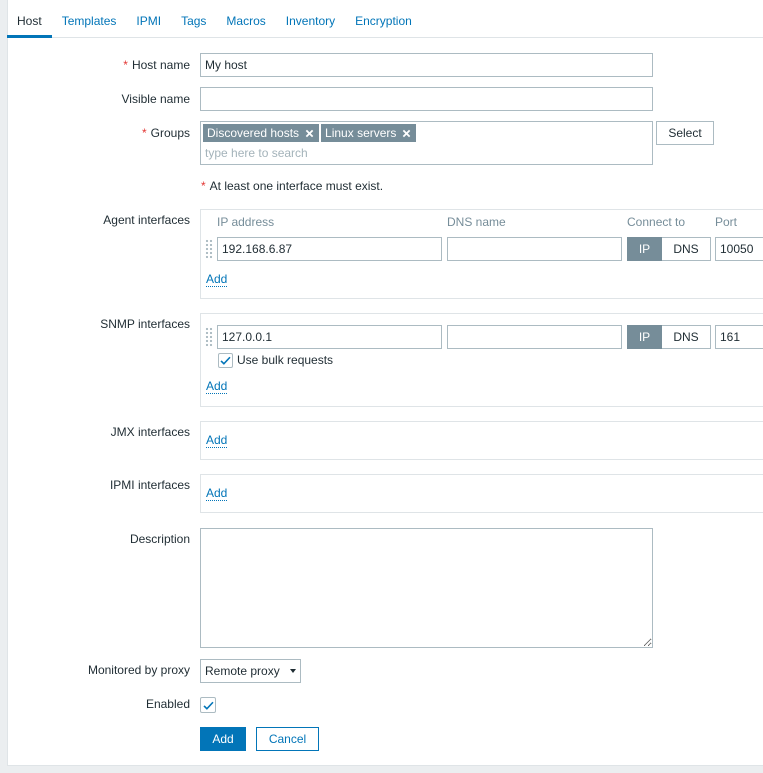 Image resolution: width=763 pixels, height=773 pixels. I want to click on groups-label-text: Groups, so click(170, 133).